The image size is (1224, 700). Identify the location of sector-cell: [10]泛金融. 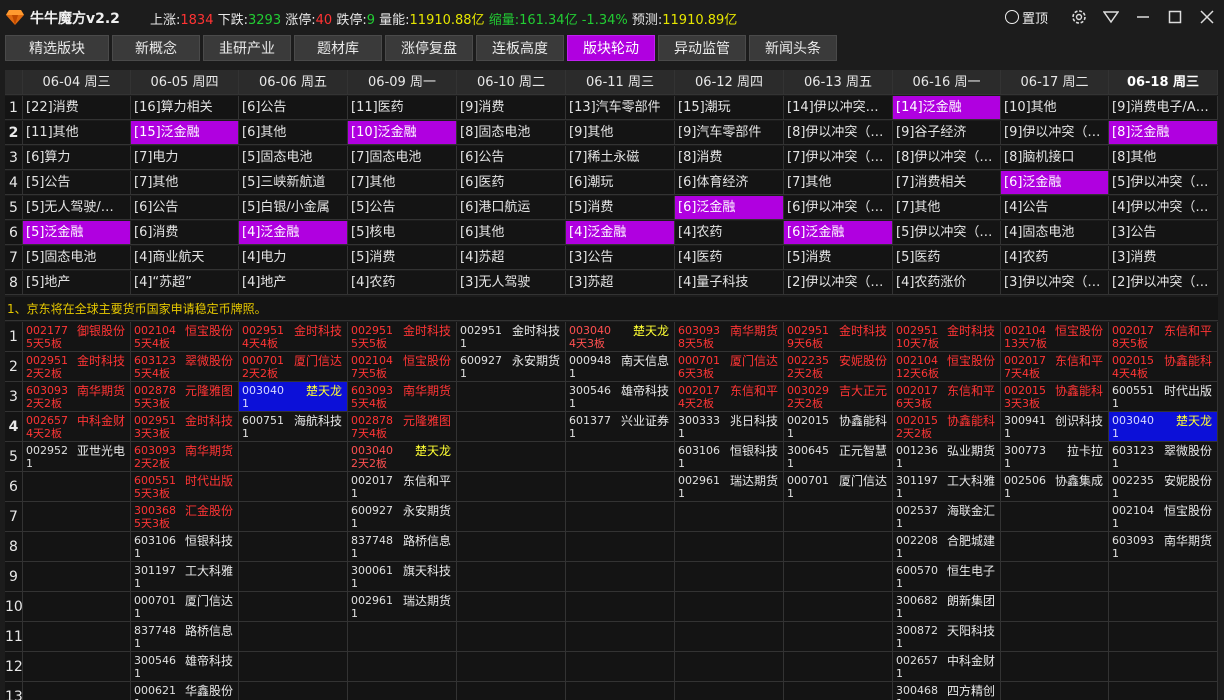
(402, 133).